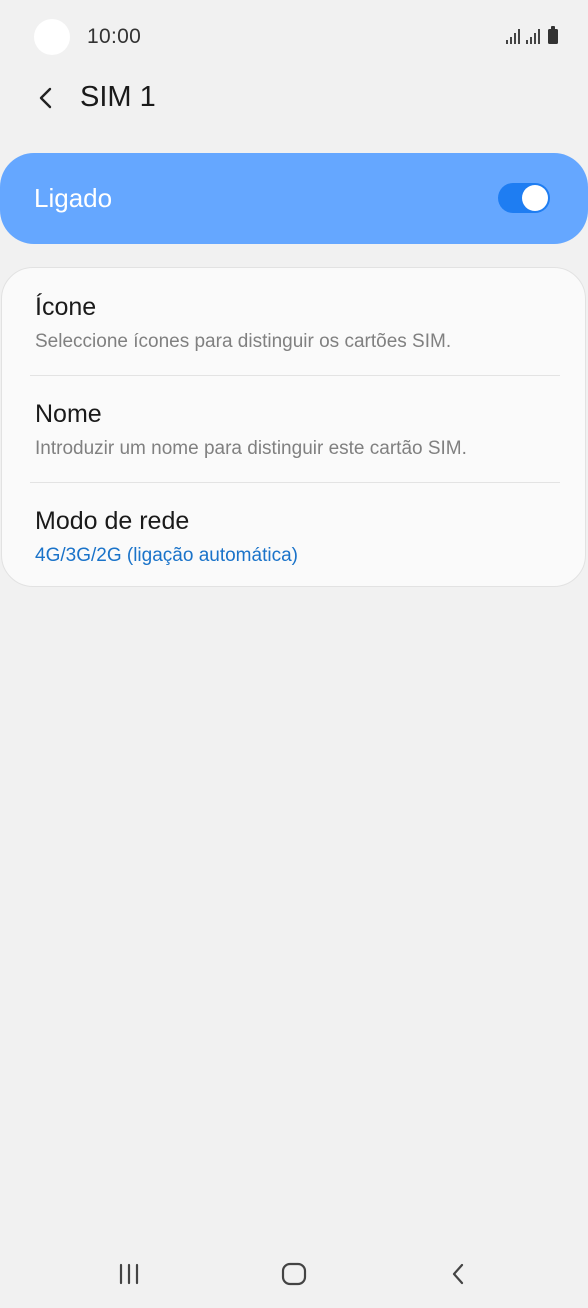 This screenshot has height=1308, width=588. What do you see at coordinates (553, 35) in the screenshot?
I see `battery-icon` at bounding box center [553, 35].